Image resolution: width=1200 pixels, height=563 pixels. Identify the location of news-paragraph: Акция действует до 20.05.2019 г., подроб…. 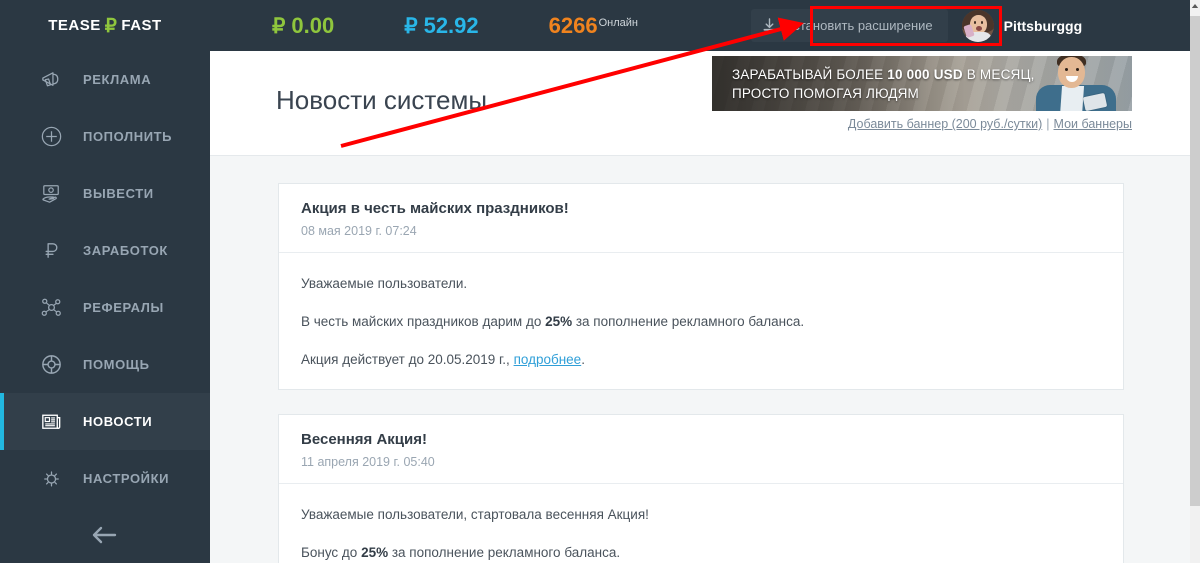
(701, 360).